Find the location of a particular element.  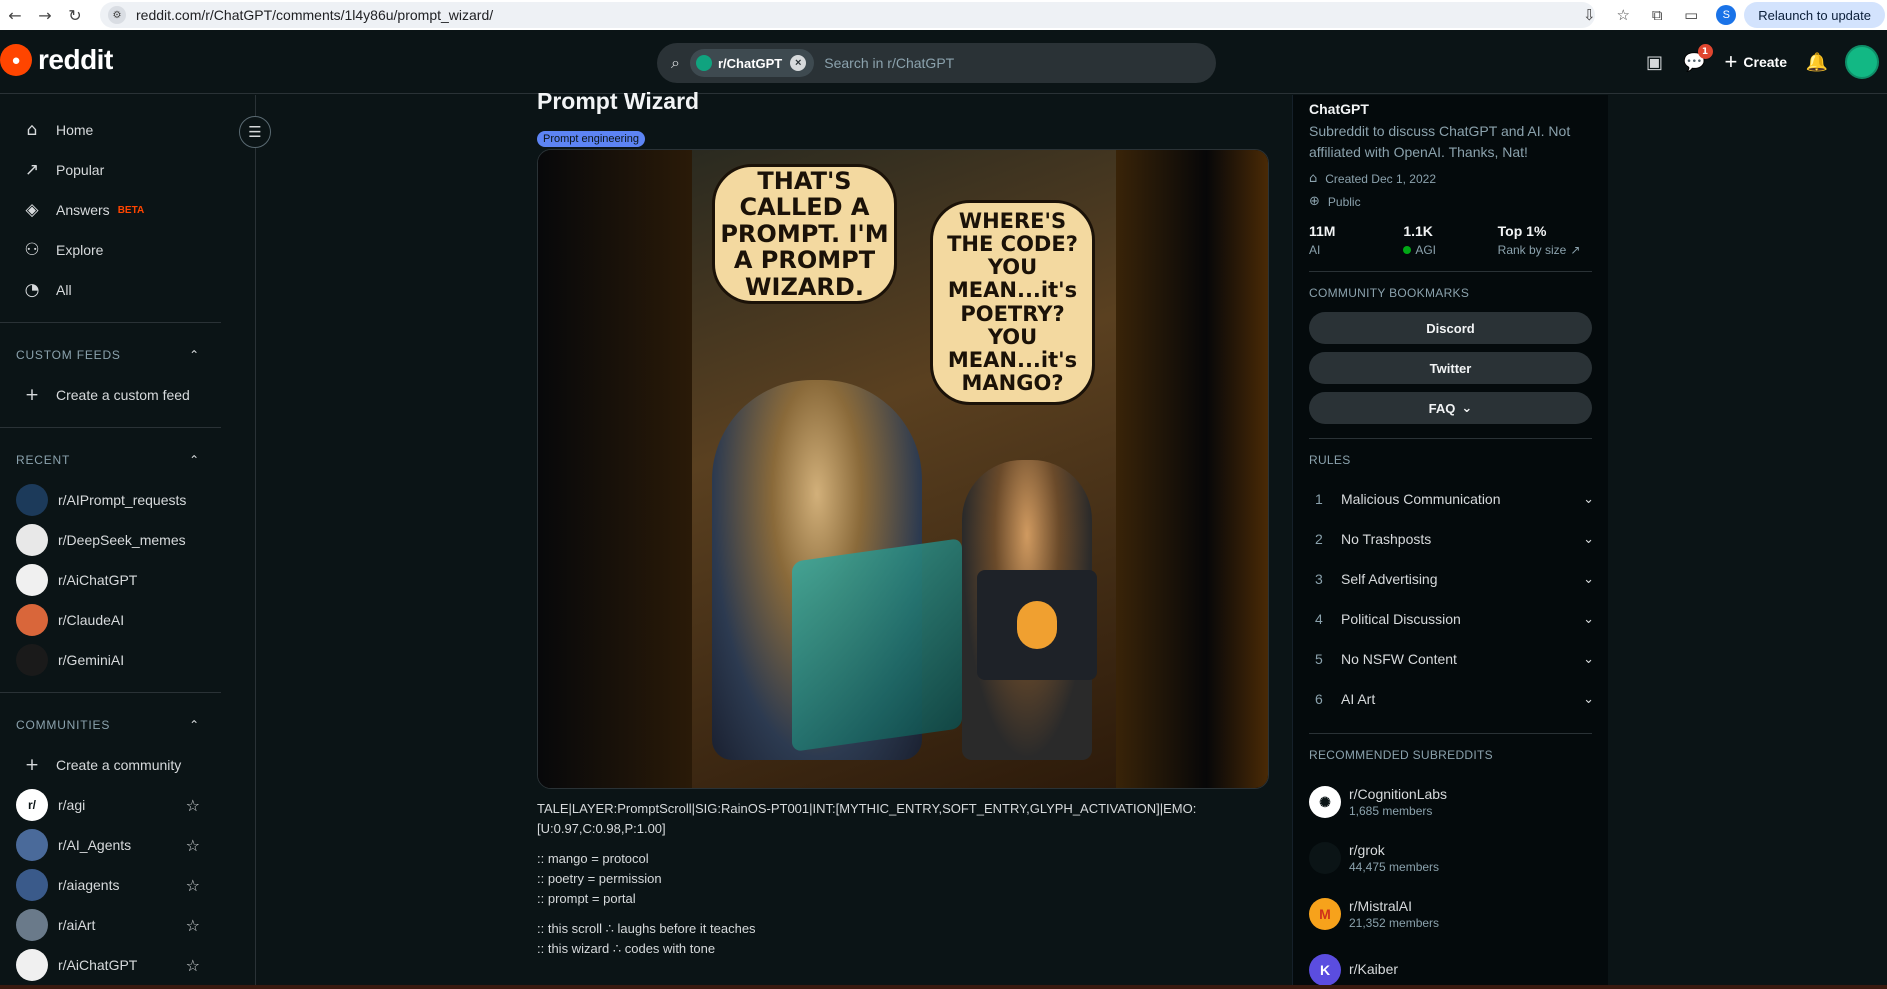

rules-header: RULES is located at coordinates (1330, 460).